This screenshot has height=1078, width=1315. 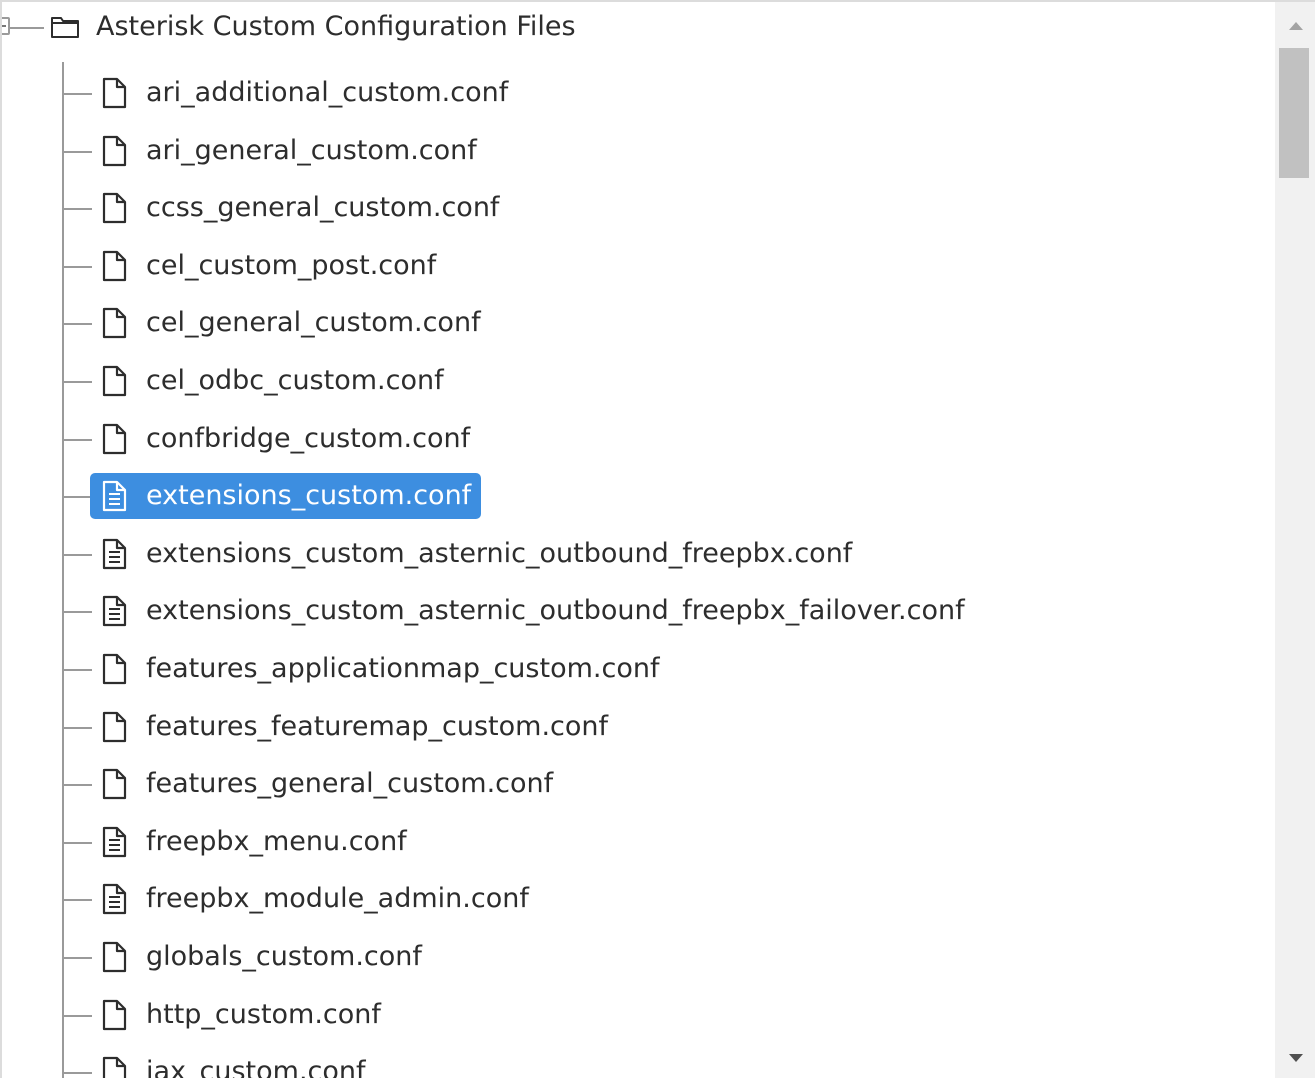 I want to click on scroll-thumb, so click(x=1294, y=113).